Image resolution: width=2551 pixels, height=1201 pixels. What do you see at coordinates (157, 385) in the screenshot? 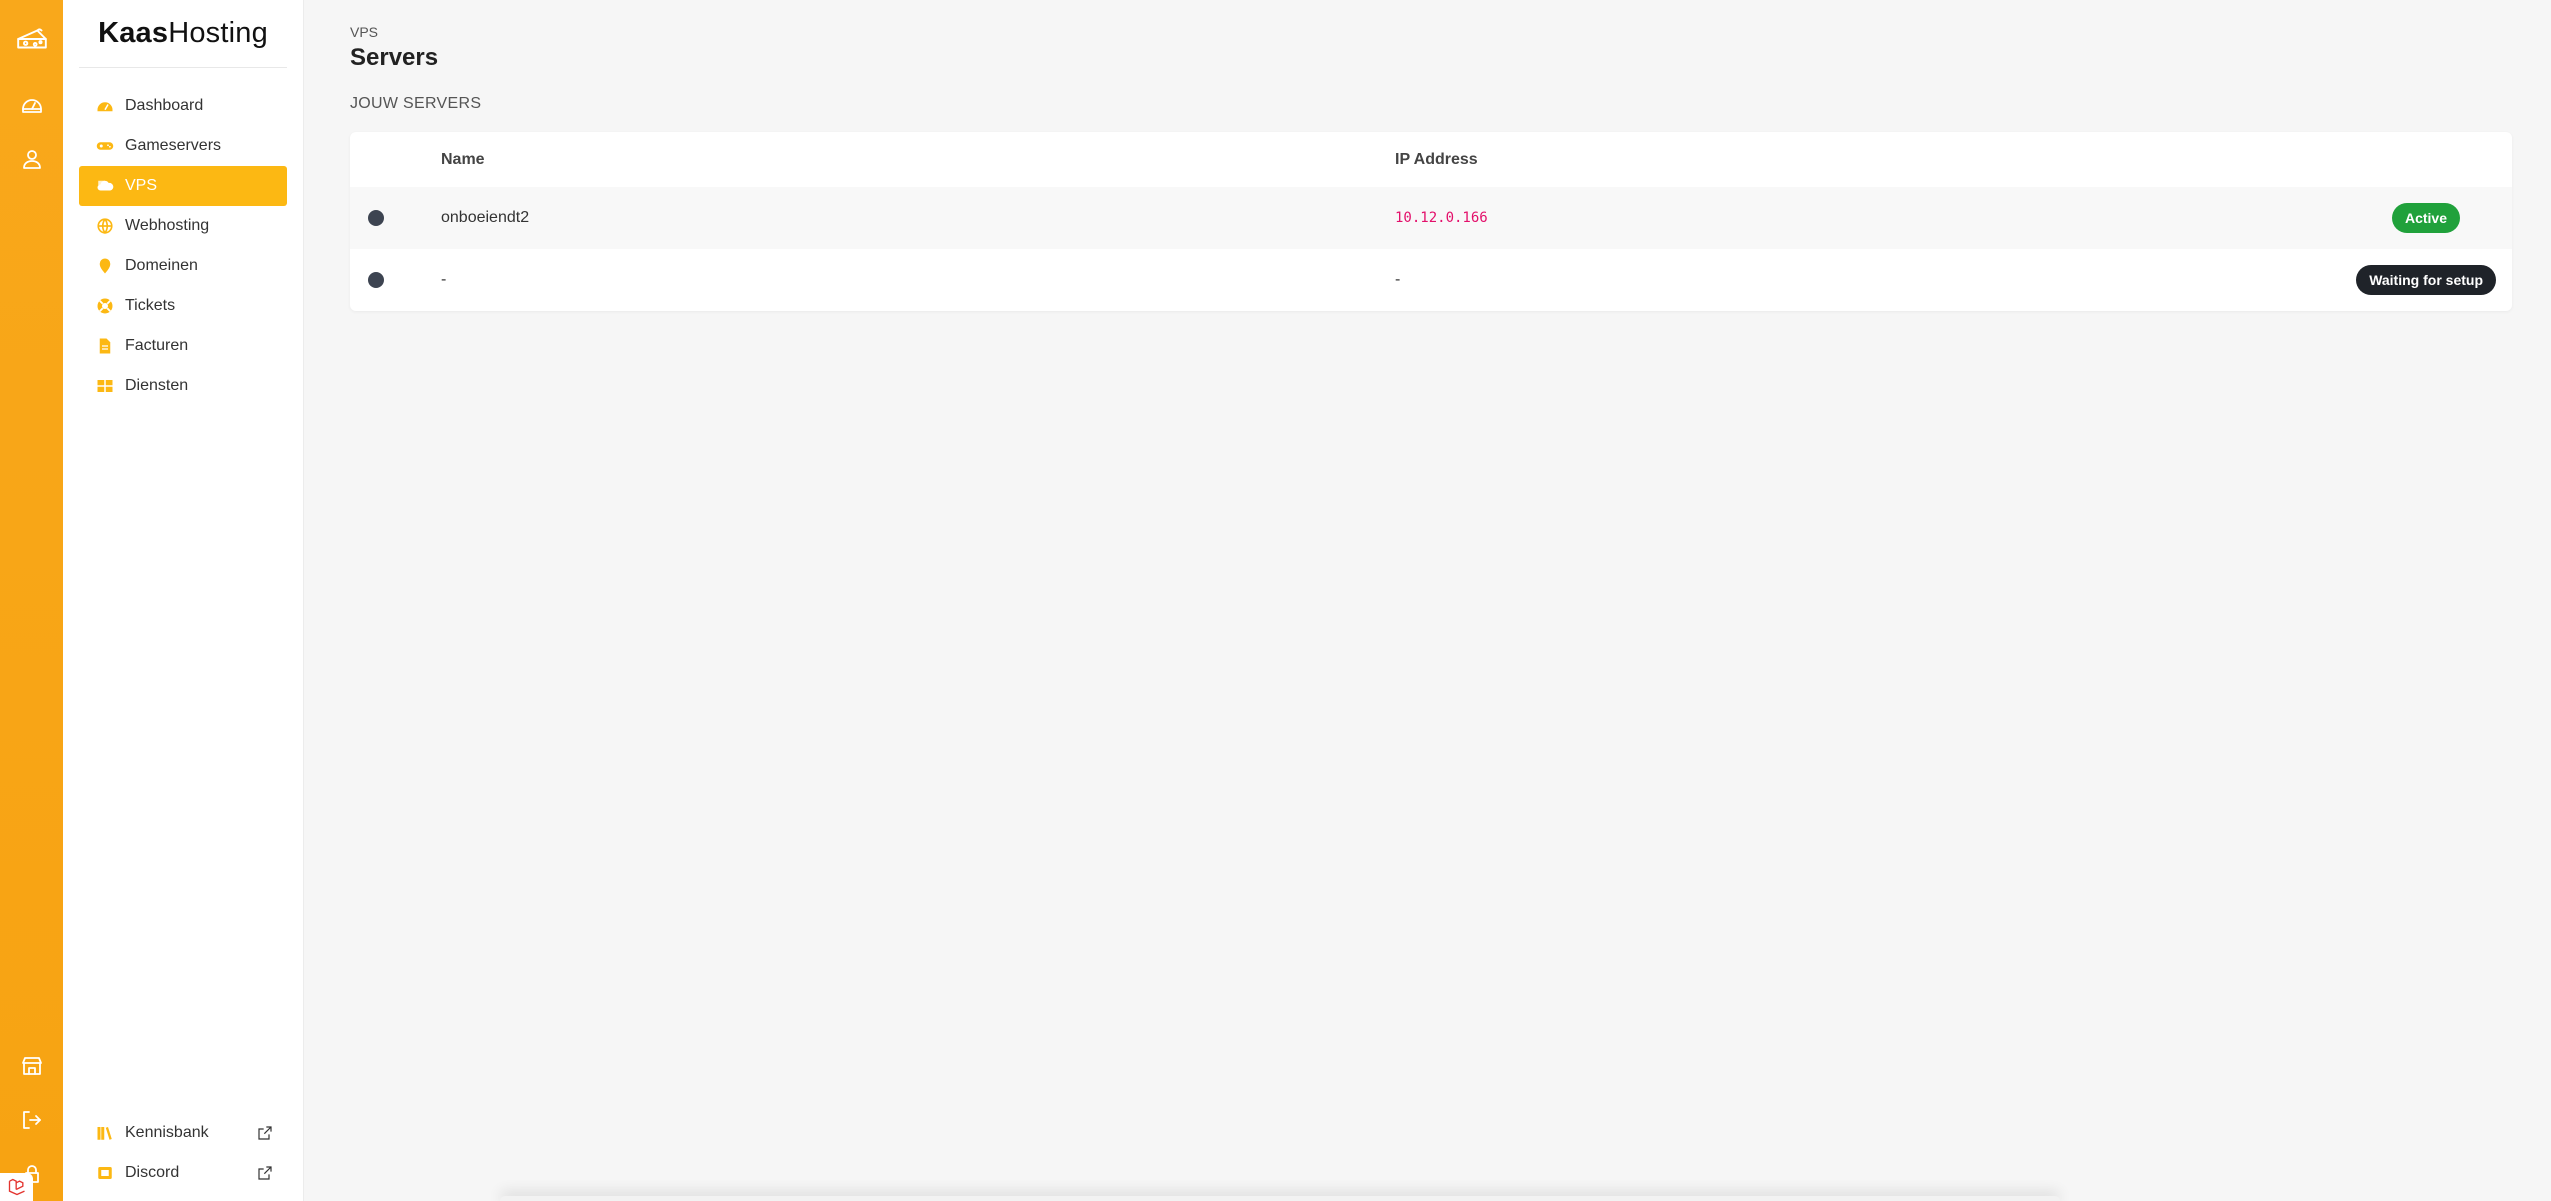
I see `sidebar-item-label: Diensten` at bounding box center [157, 385].